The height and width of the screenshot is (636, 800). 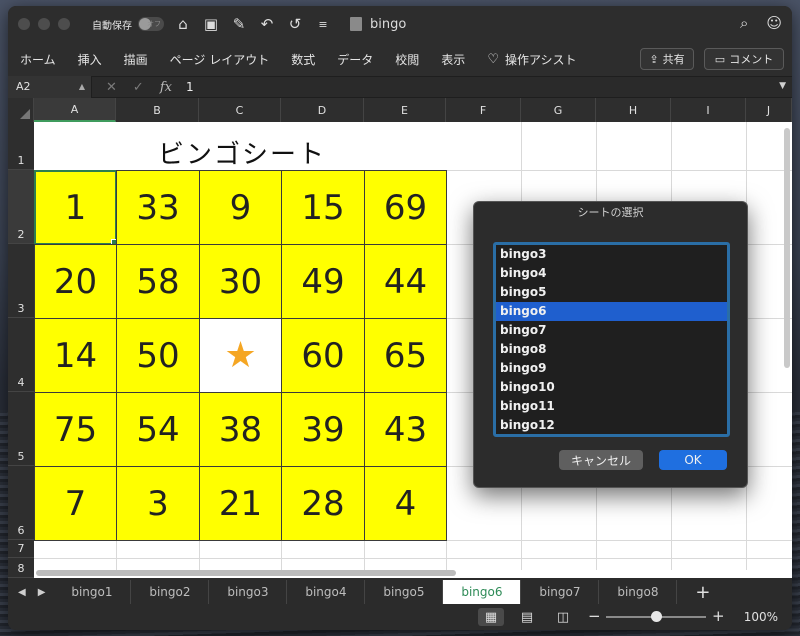 I want to click on account-icon: ☺, so click(x=774, y=23).